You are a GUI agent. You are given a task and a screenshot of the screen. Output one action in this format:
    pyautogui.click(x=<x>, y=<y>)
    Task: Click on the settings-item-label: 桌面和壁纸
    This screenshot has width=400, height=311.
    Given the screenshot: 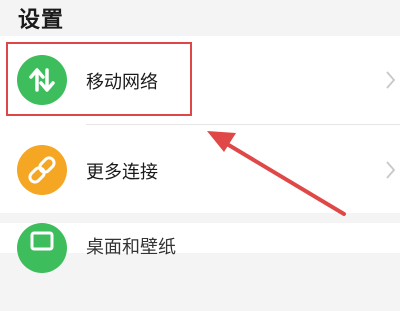 What is the action you would take?
    pyautogui.click(x=131, y=247)
    